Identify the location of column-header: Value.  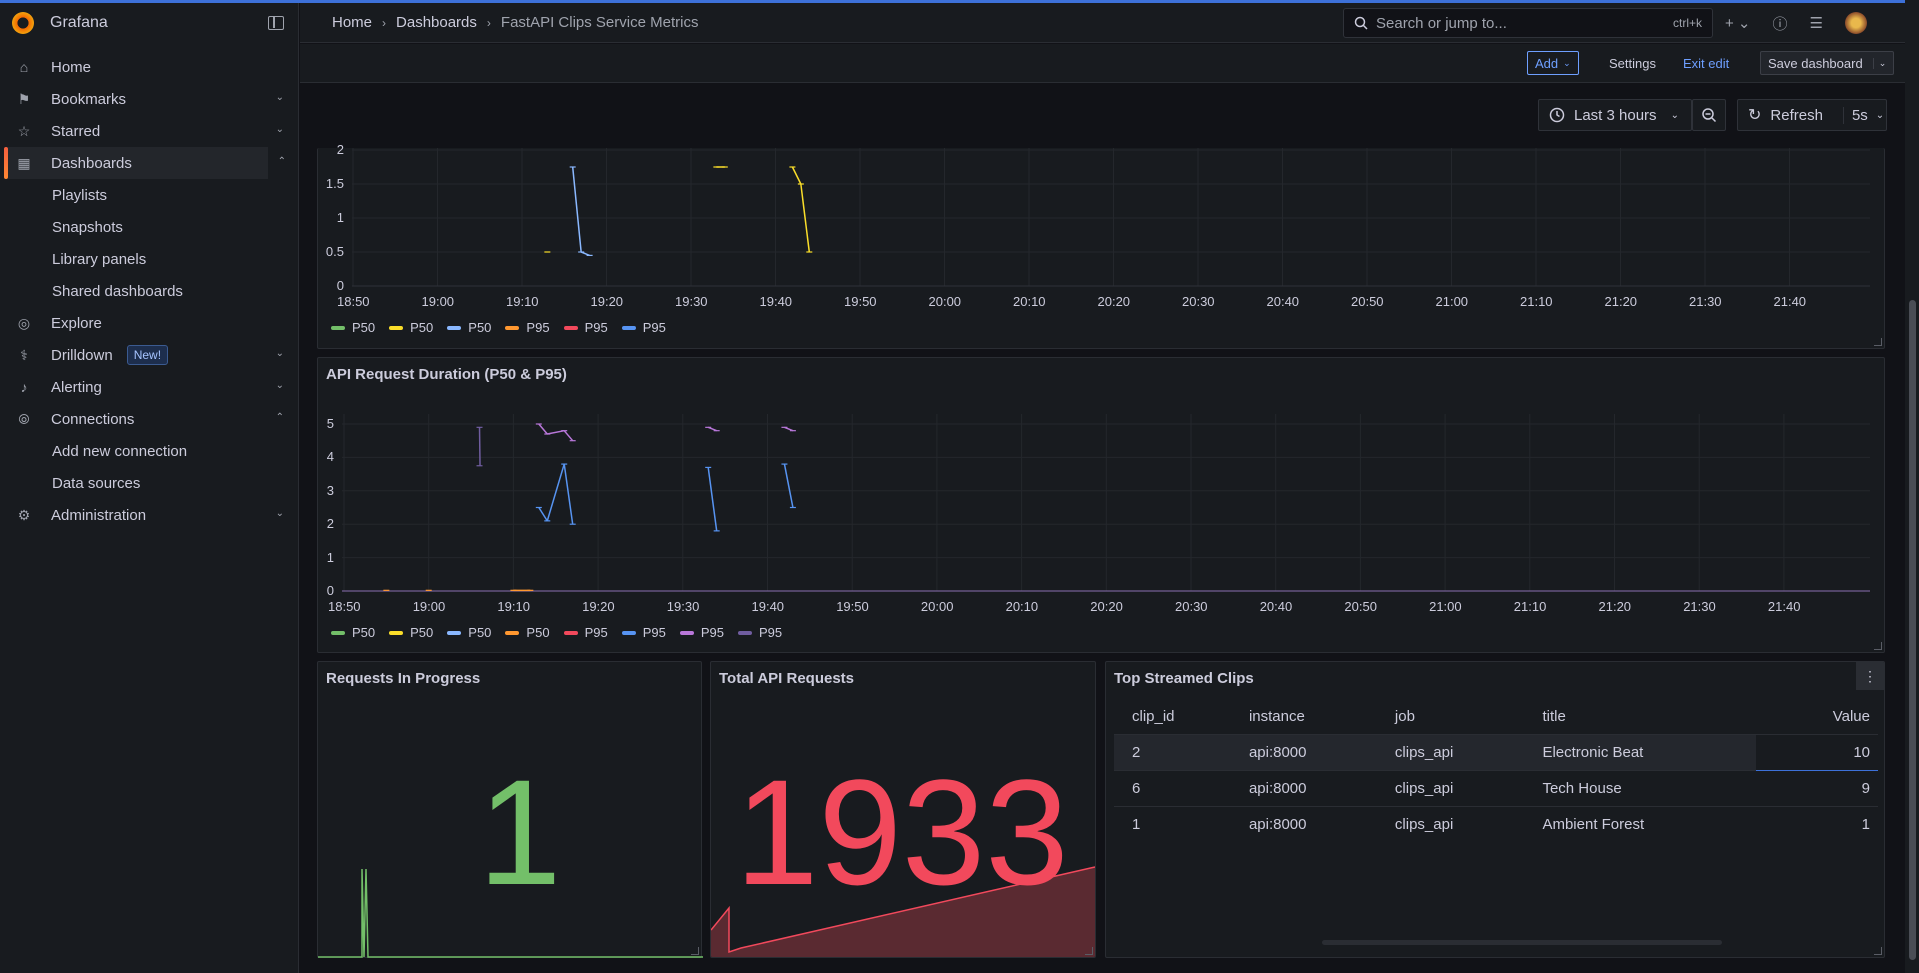
(1817, 717).